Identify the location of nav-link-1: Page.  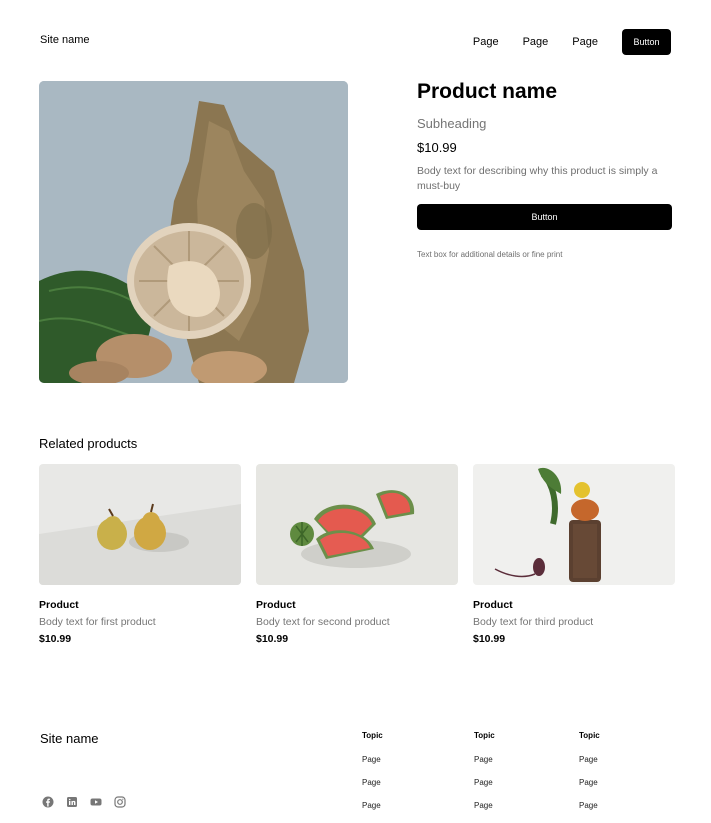
(486, 42).